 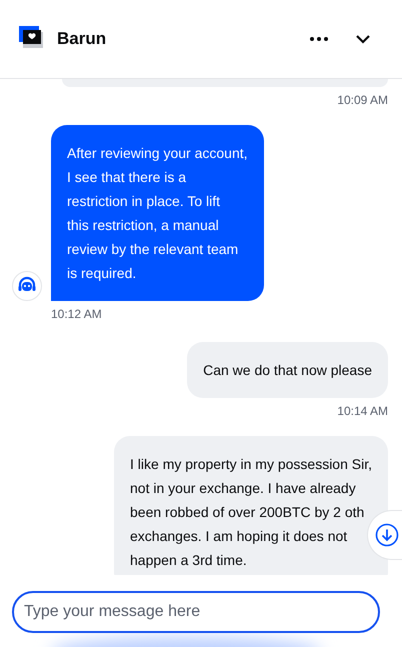 I want to click on chat-title: Barun, so click(x=81, y=39).